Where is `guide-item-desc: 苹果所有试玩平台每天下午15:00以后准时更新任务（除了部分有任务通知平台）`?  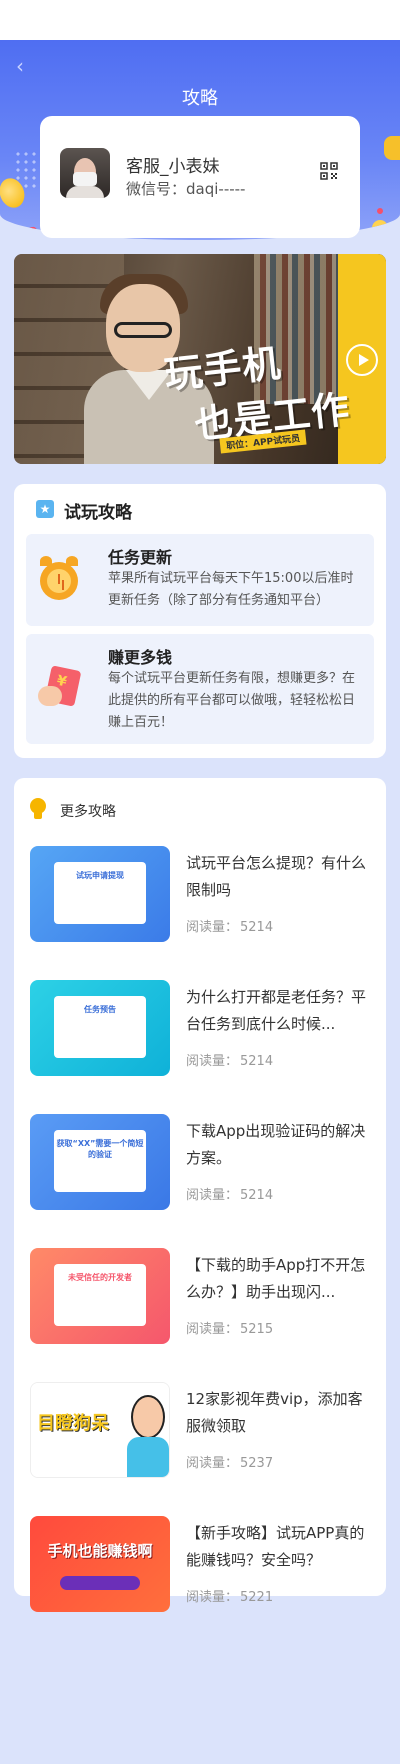
guide-item-desc: 苹果所有试玩平台每天下午15:00以后准时更新任务（除了部分有任务通知平台） is located at coordinates (231, 589).